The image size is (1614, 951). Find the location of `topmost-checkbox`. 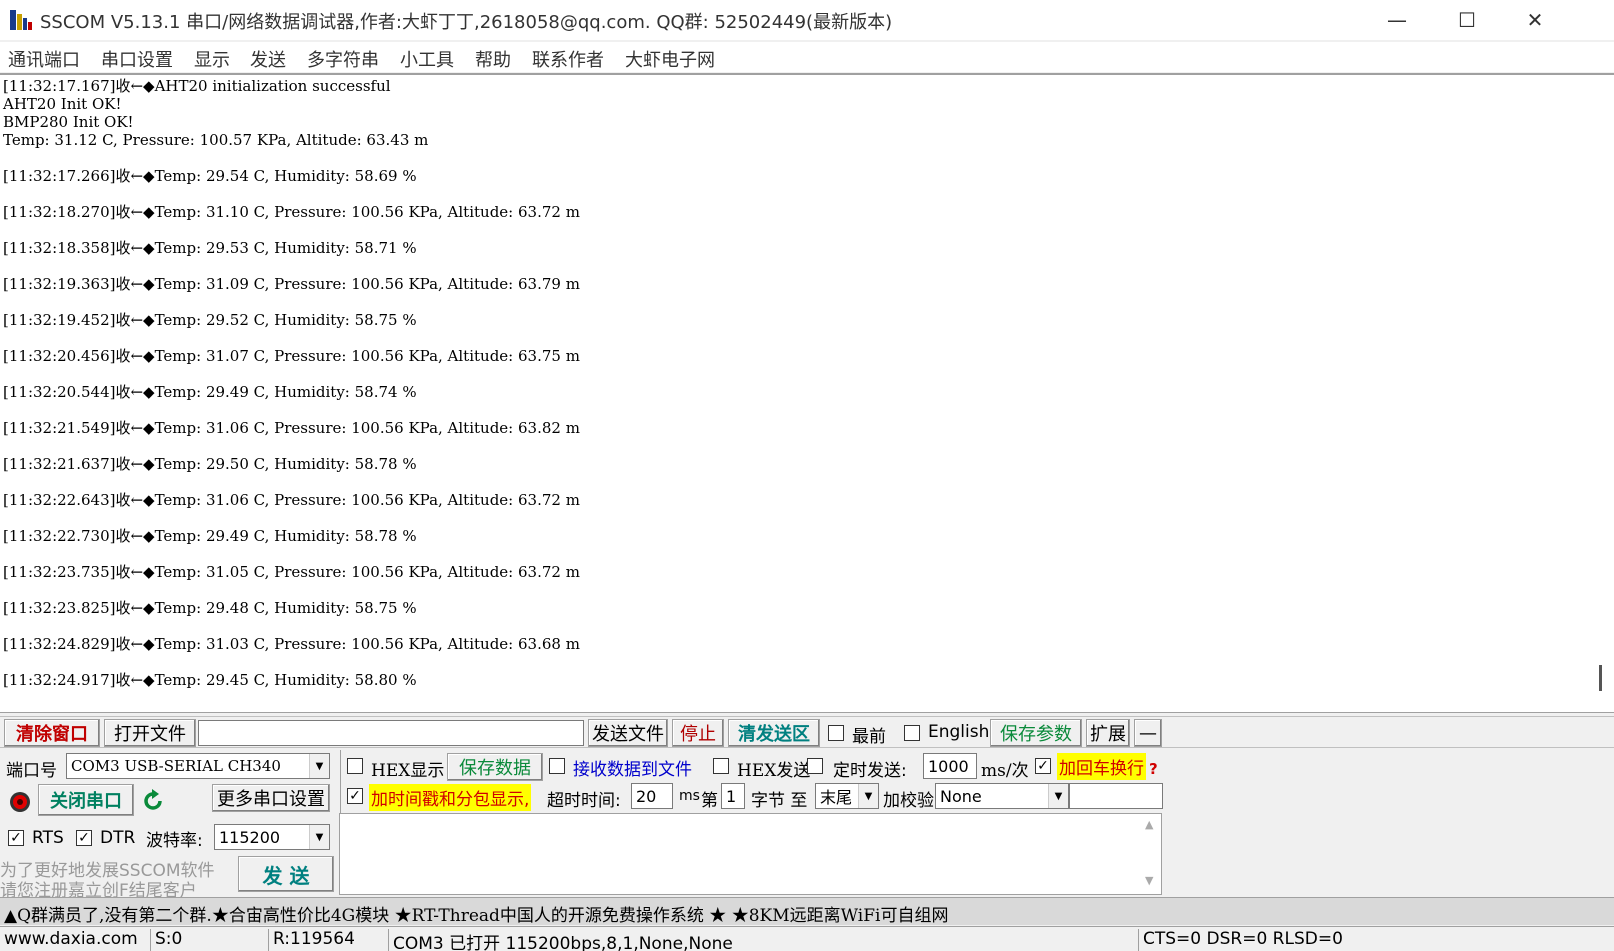

topmost-checkbox is located at coordinates (836, 733).